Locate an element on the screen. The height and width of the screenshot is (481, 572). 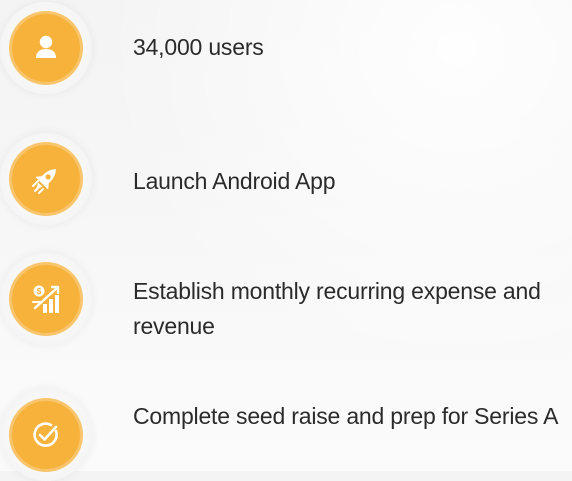
revenue-growth-icon: $ is located at coordinates (46, 299).